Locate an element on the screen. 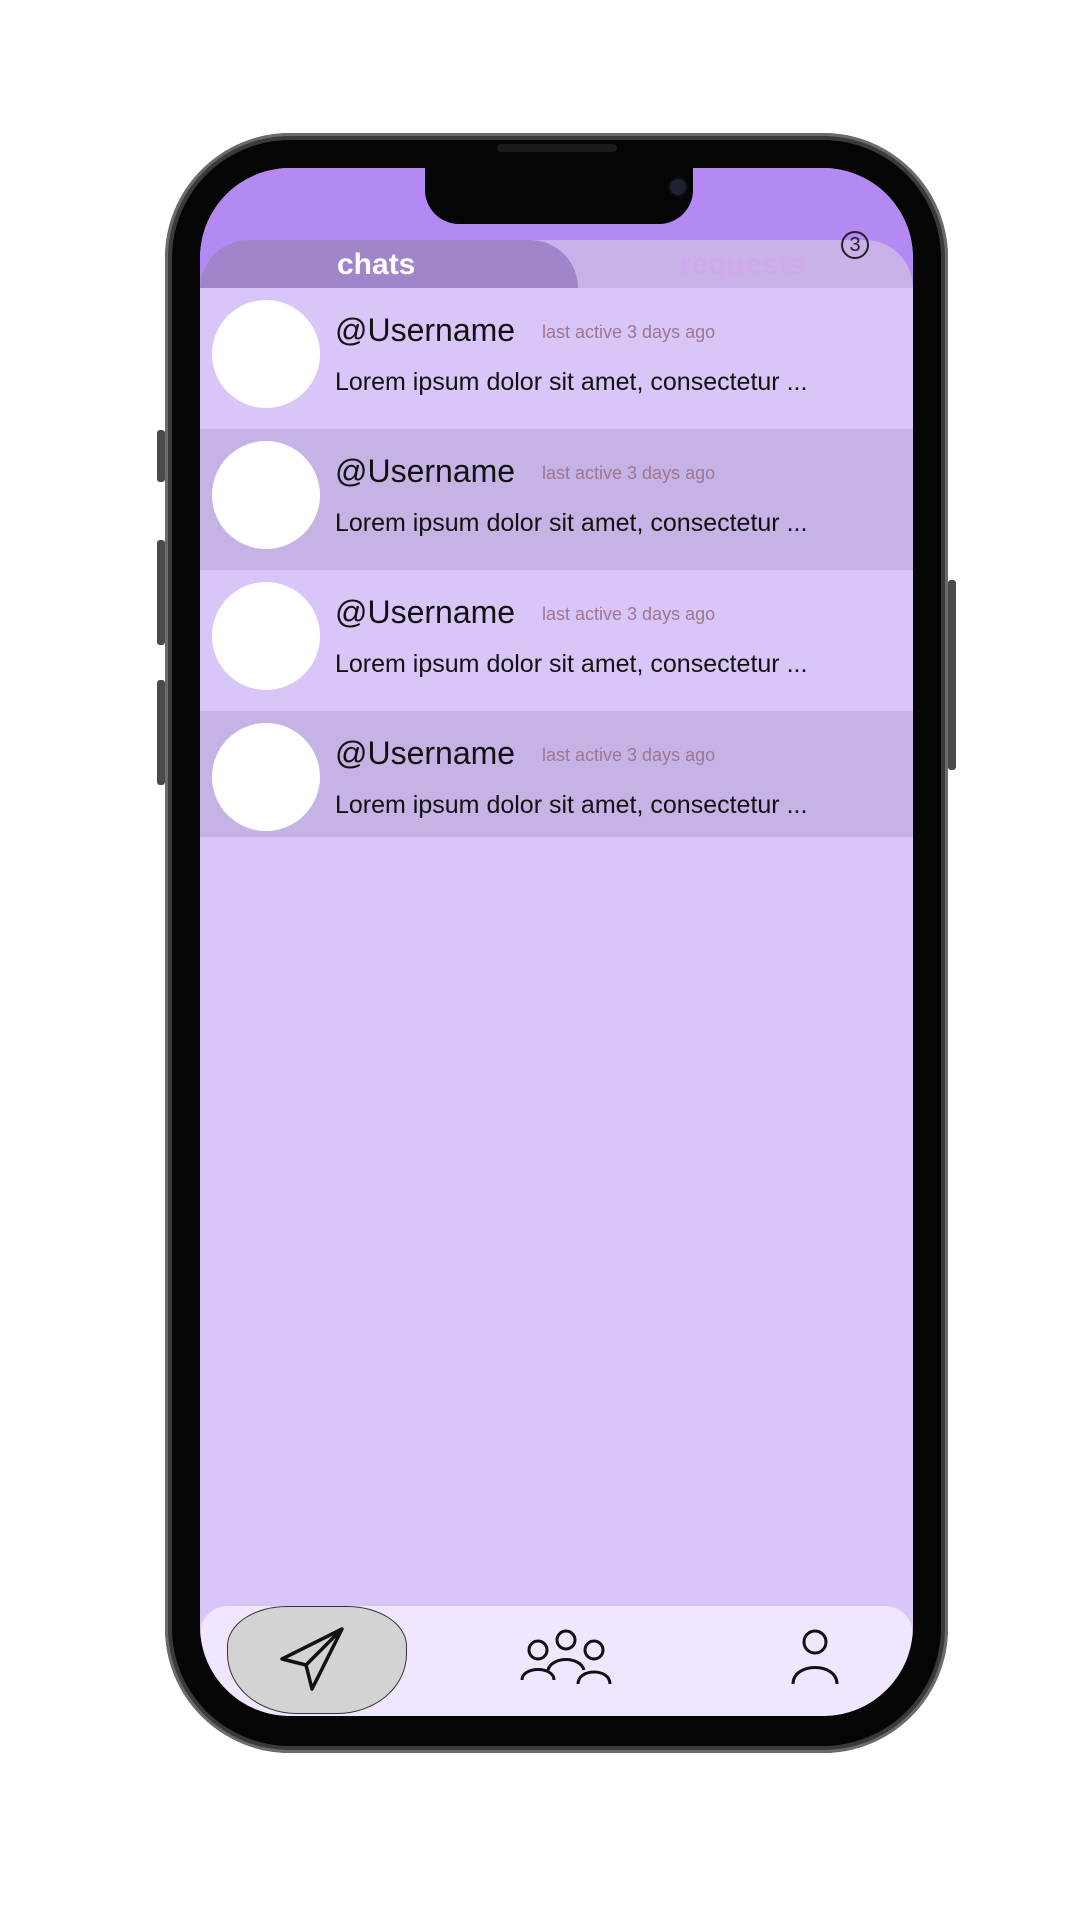 This screenshot has height=1920, width=1080. tab-chats-label: chats is located at coordinates (376, 264).